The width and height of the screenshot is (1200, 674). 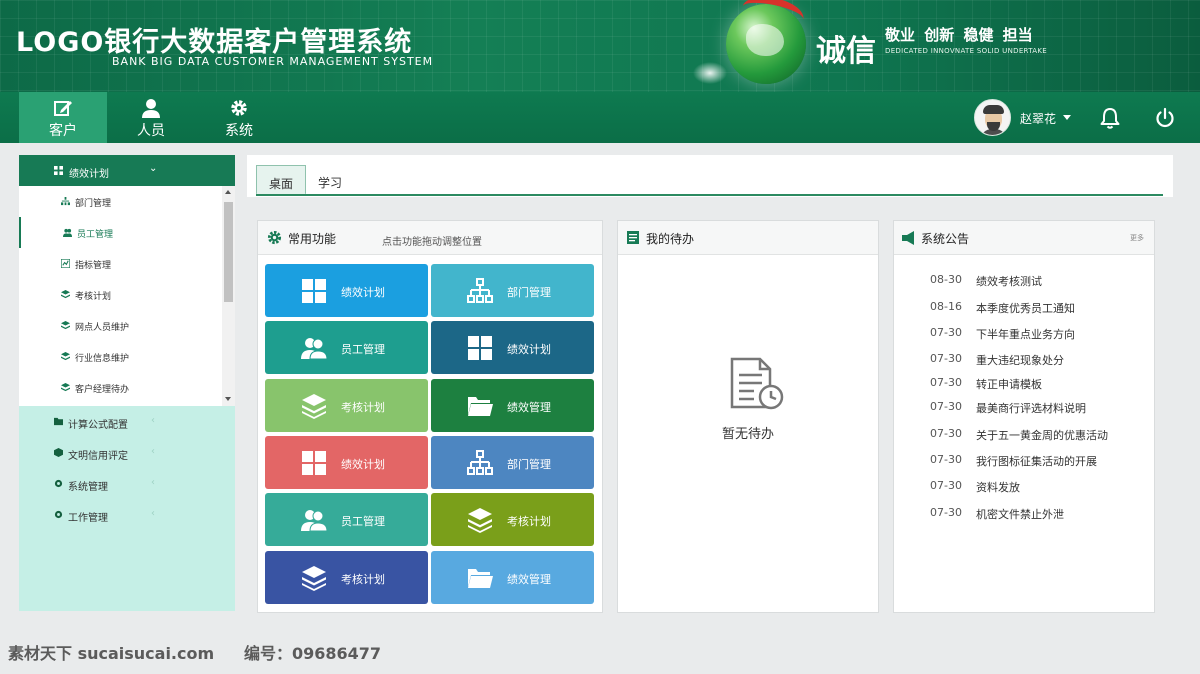 I want to click on notice-date: 08-30, so click(x=946, y=279).